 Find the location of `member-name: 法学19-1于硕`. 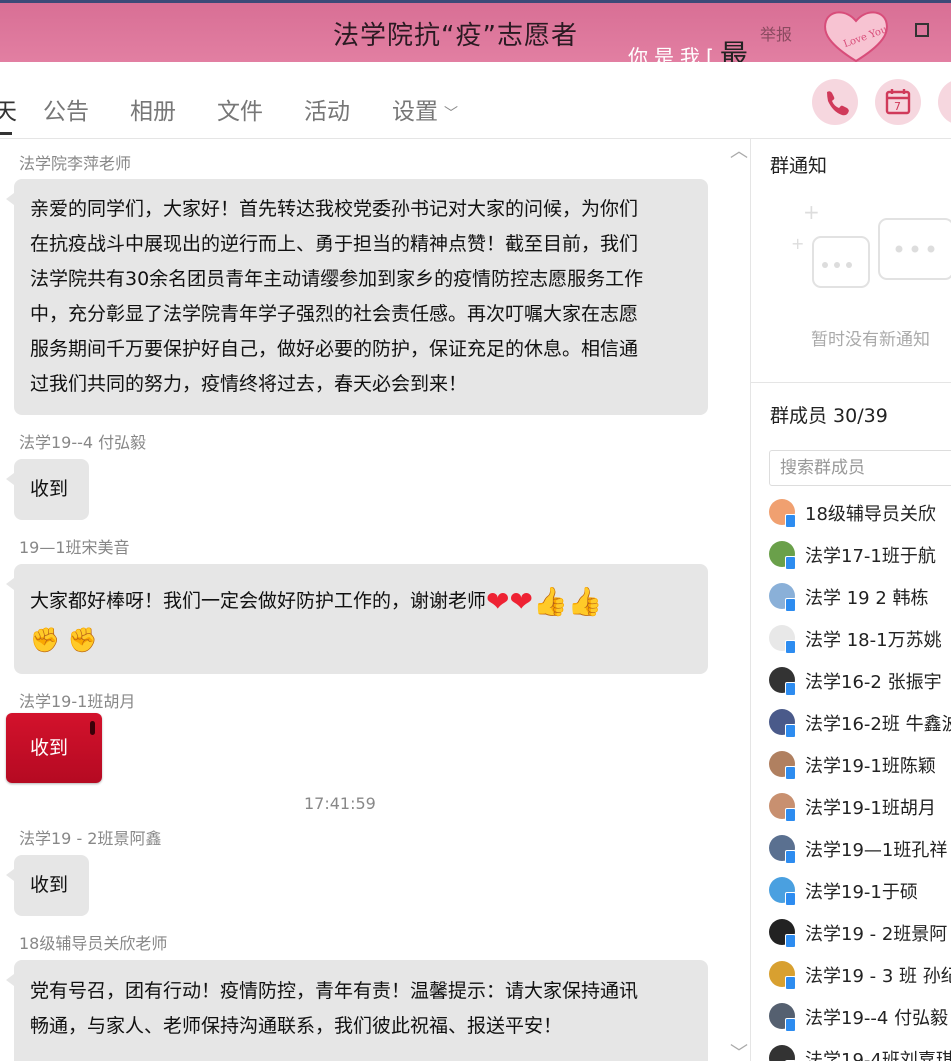

member-name: 法学19-1于硕 is located at coordinates (861, 892).